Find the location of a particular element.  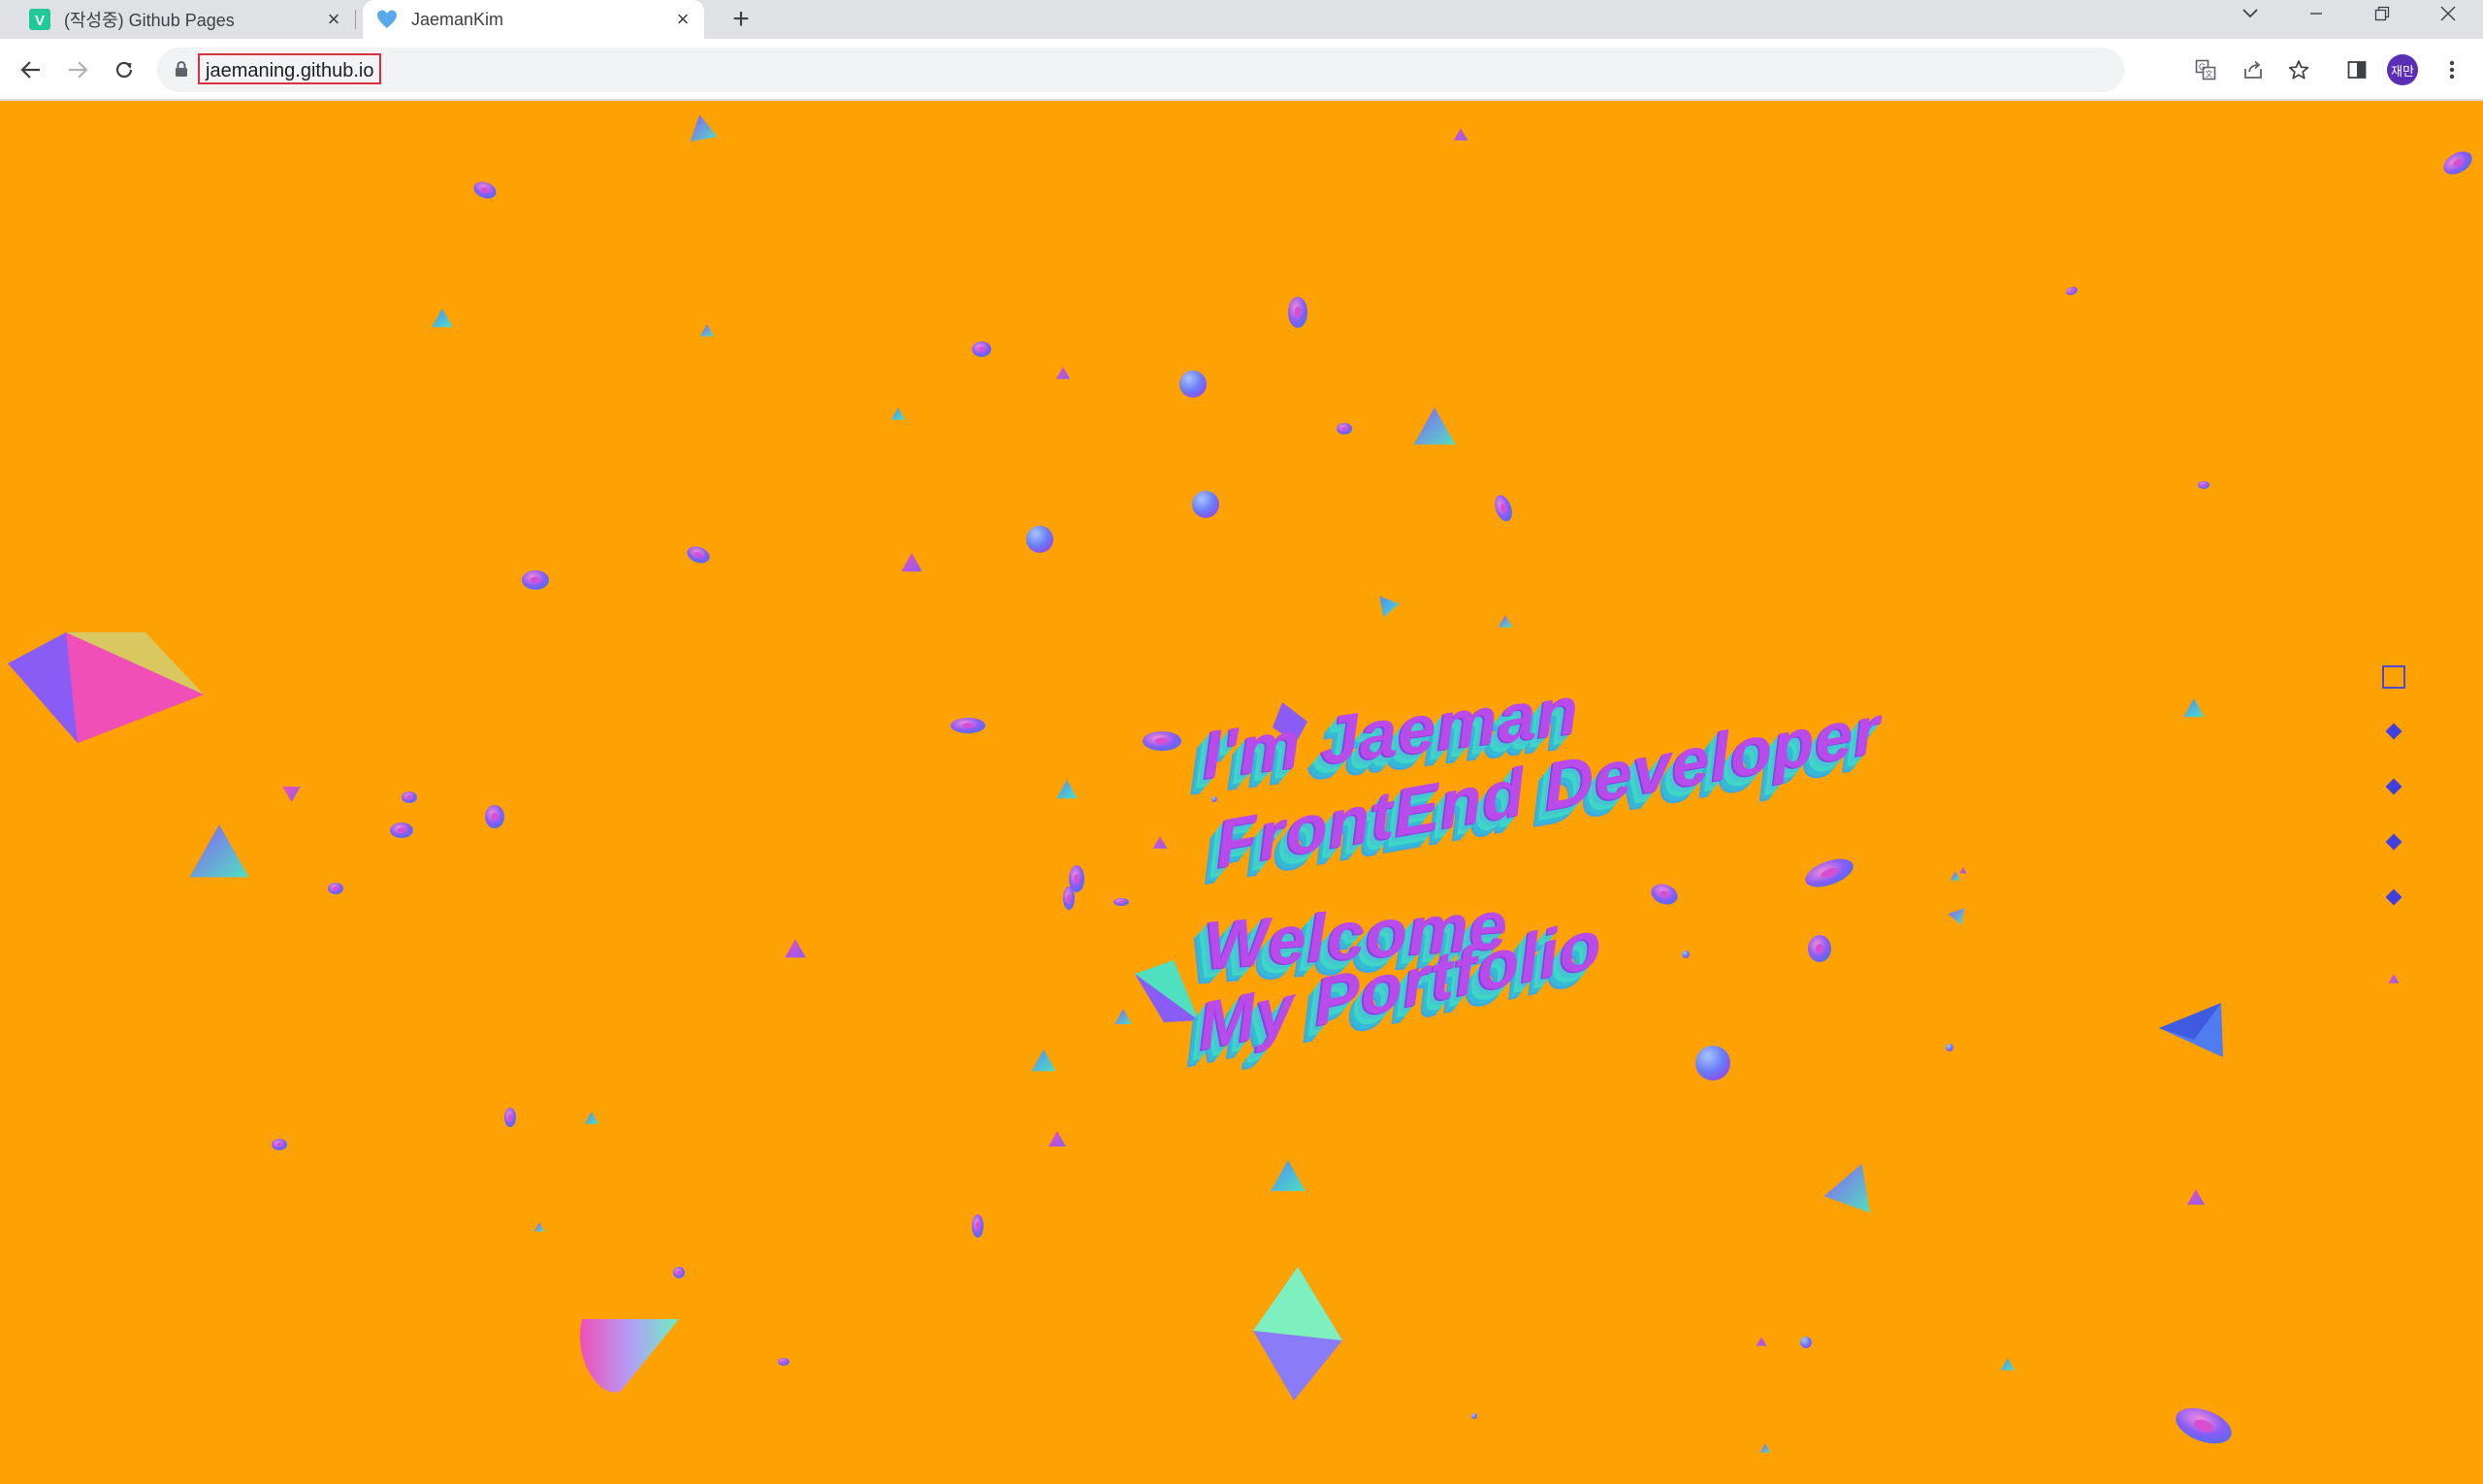

minimize-icon is located at coordinates (2316, 13).